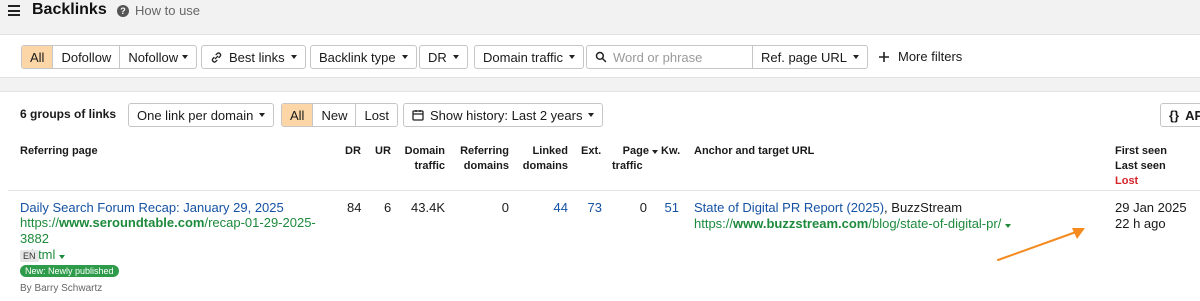  I want to click on search-input: Word or phrase, so click(669, 57).